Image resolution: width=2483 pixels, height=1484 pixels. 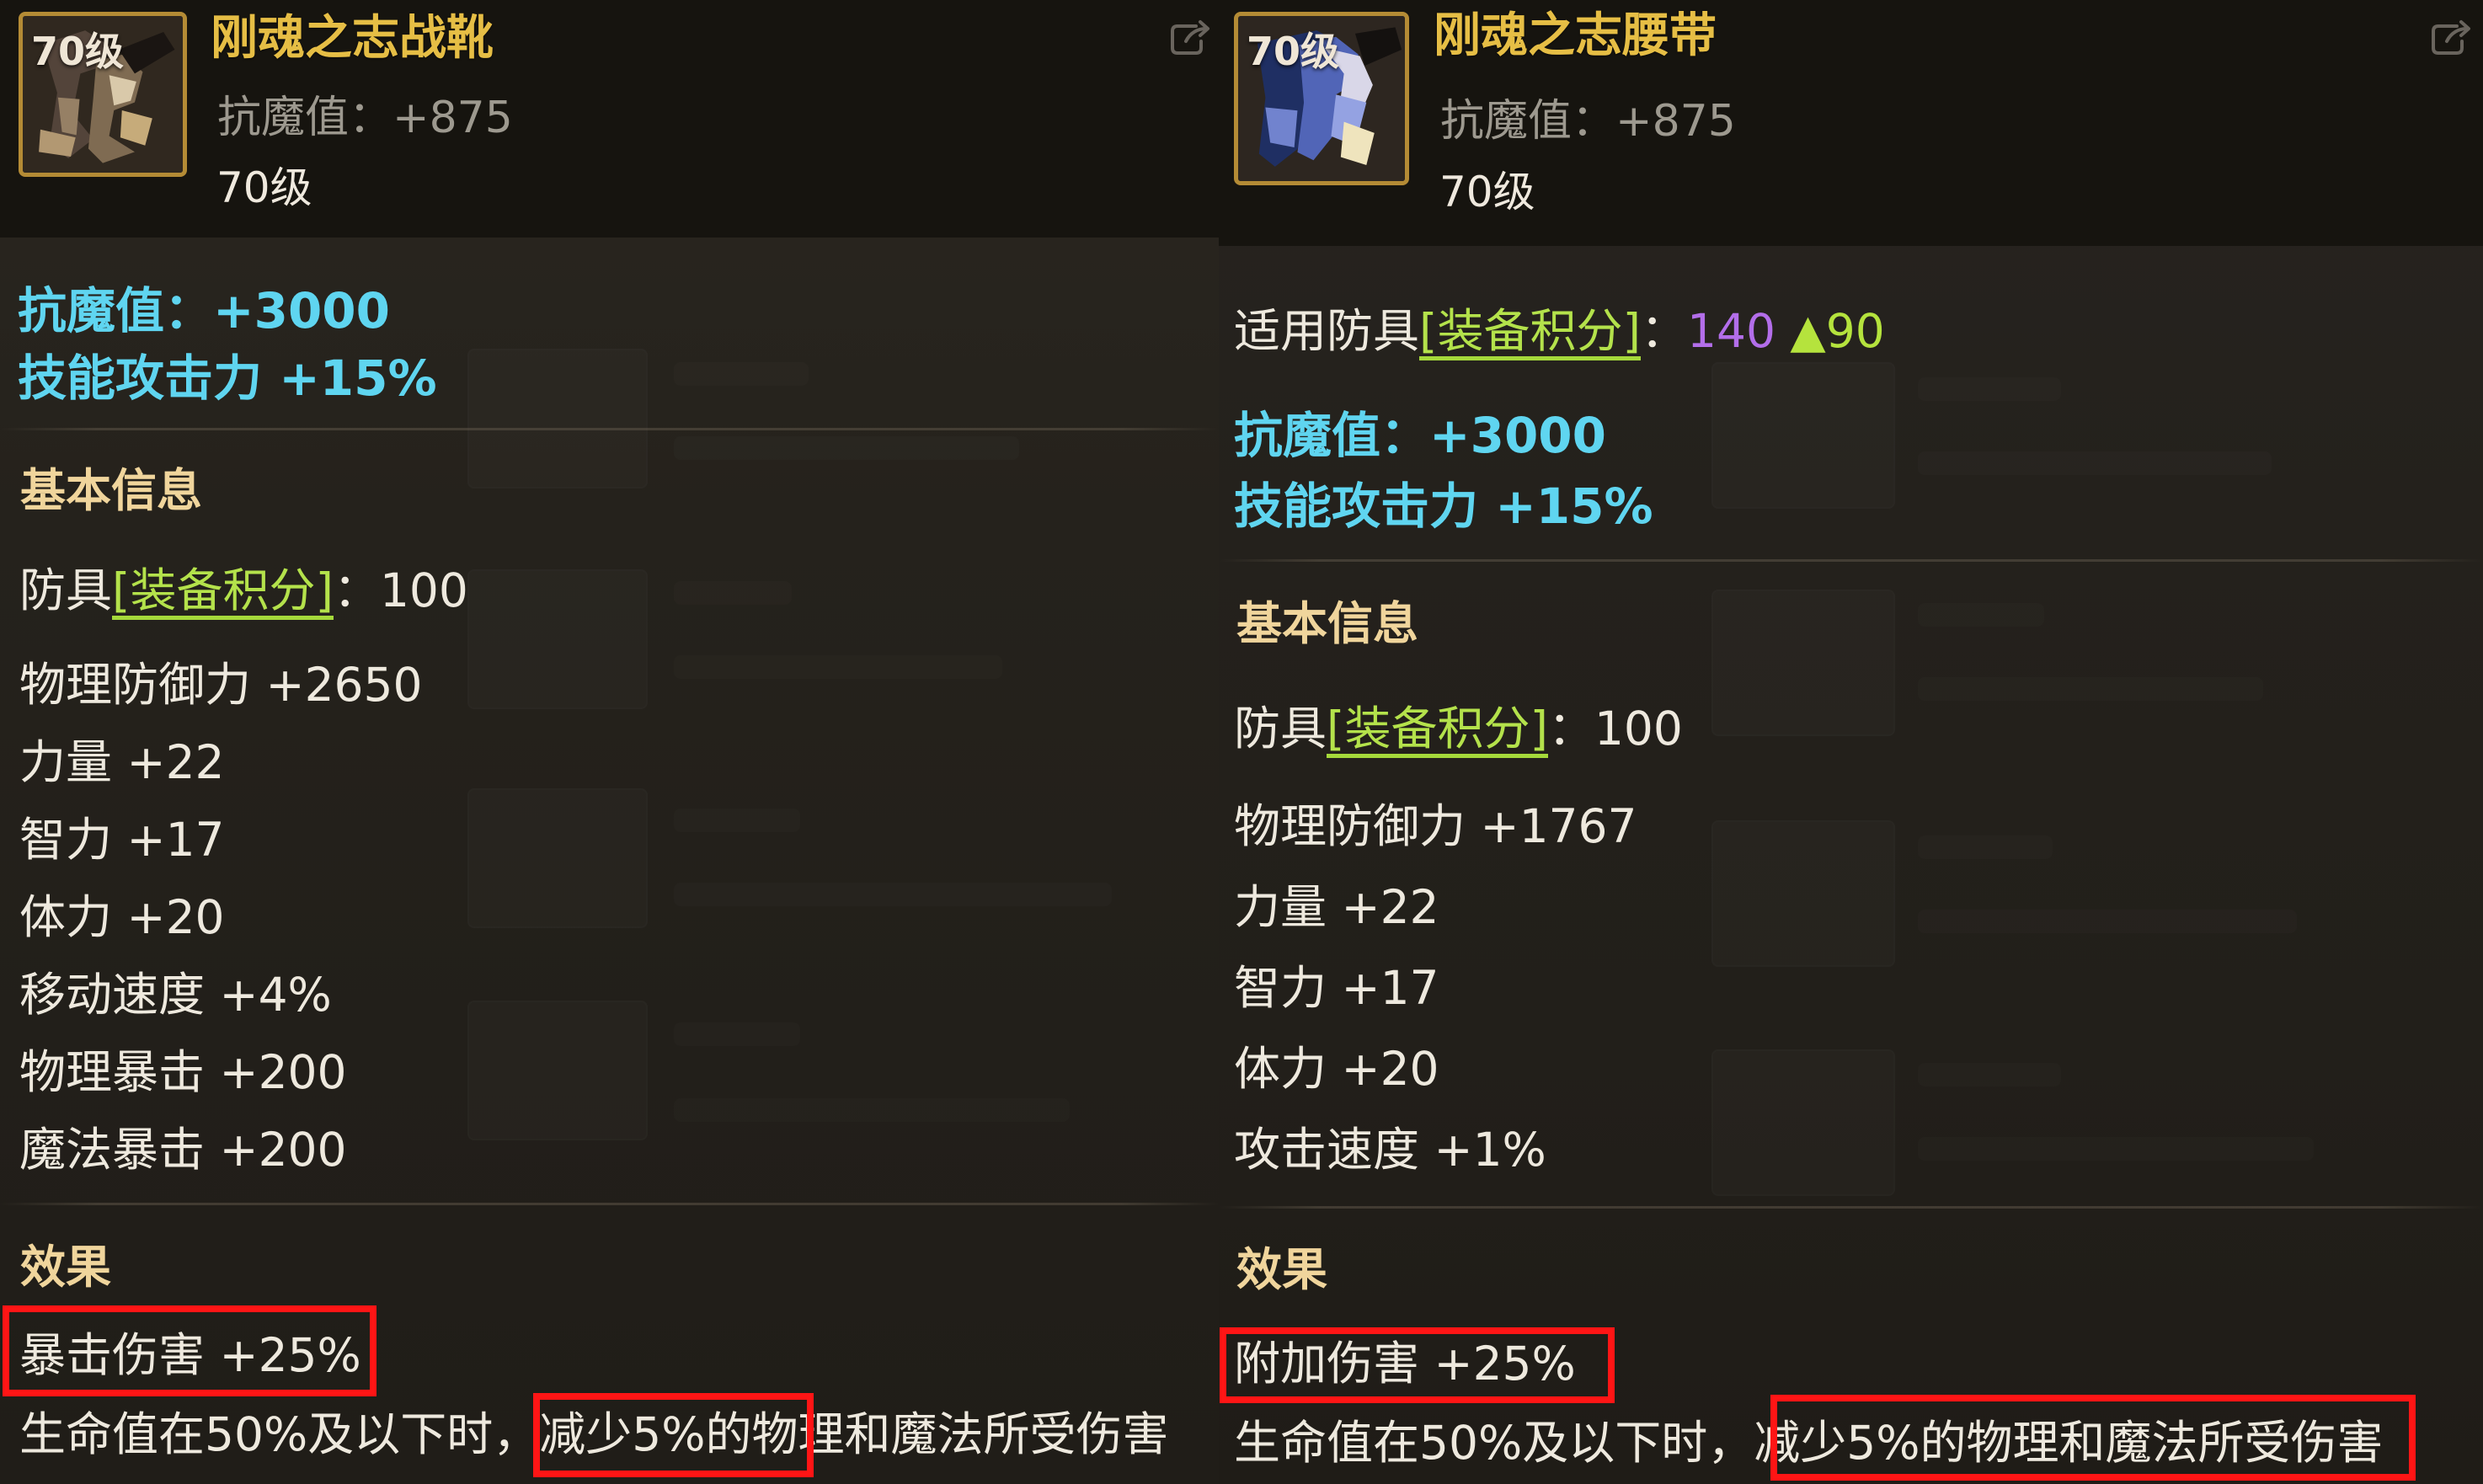 What do you see at coordinates (190, 1355) in the screenshot?
I see `effect-row: 暴击伤害 +25%` at bounding box center [190, 1355].